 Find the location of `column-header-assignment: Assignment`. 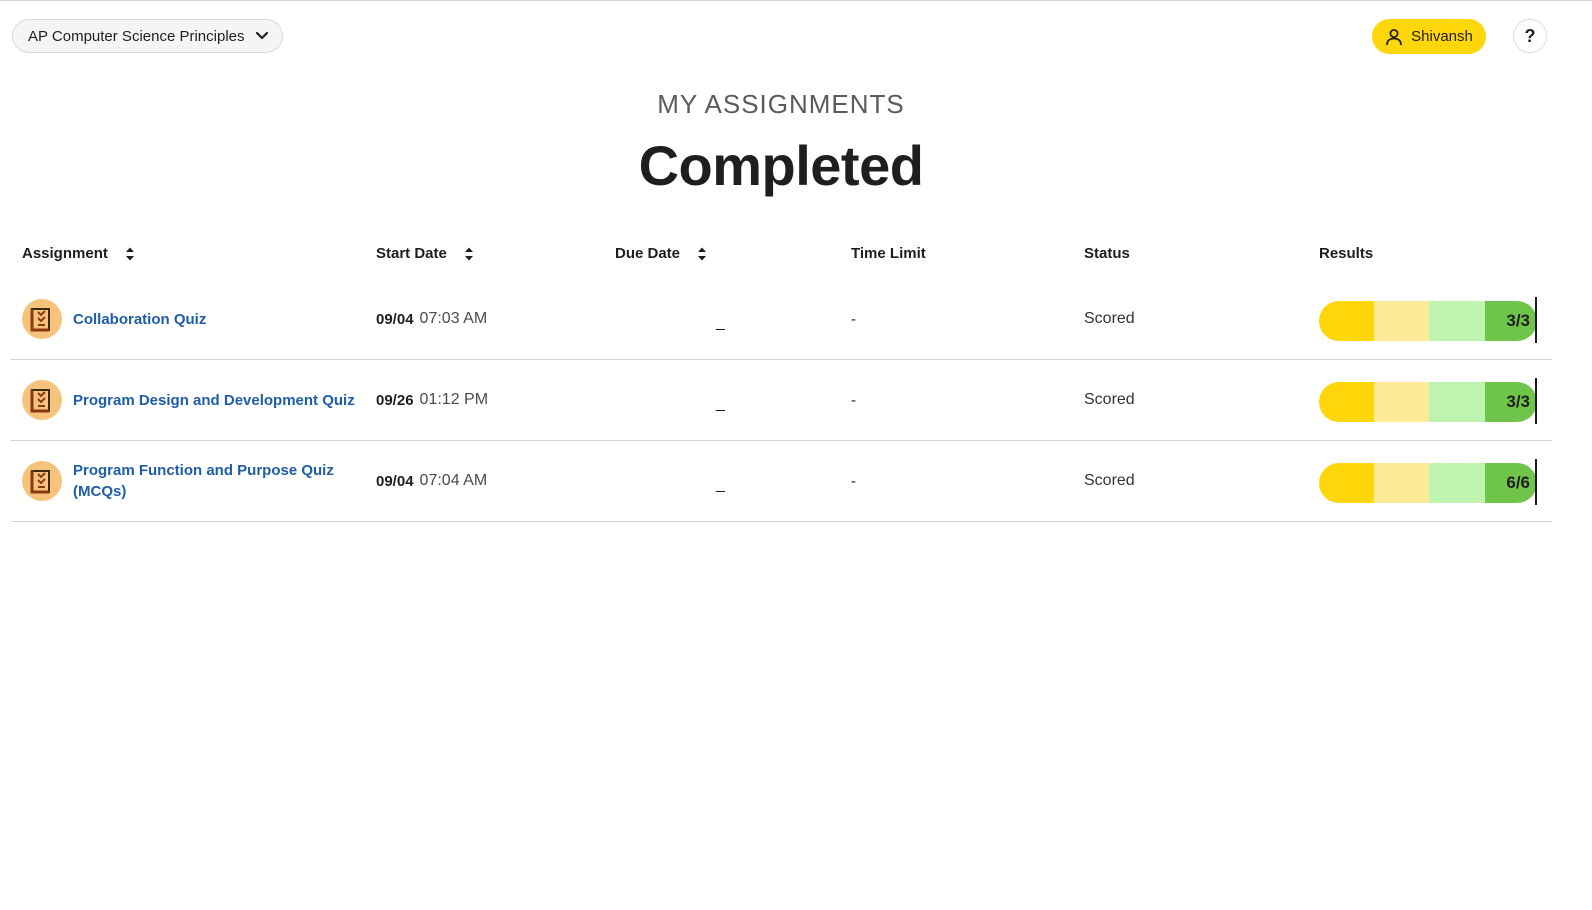

column-header-assignment: Assignment is located at coordinates (78, 253).